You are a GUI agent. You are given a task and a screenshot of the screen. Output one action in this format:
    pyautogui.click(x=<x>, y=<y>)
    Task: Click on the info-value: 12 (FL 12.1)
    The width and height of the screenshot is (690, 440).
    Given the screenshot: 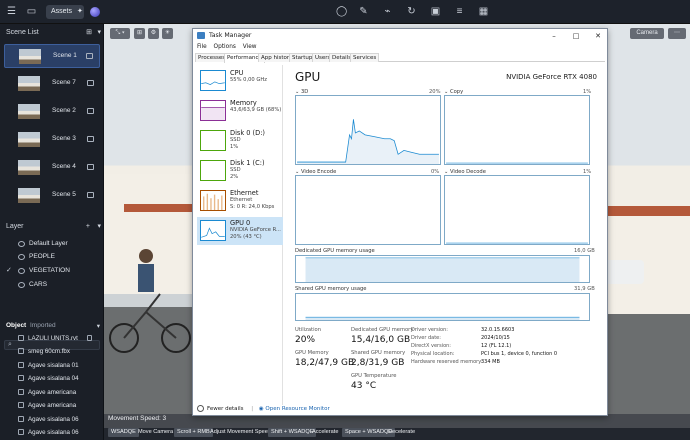 What is the action you would take?
    pyautogui.click(x=496, y=346)
    